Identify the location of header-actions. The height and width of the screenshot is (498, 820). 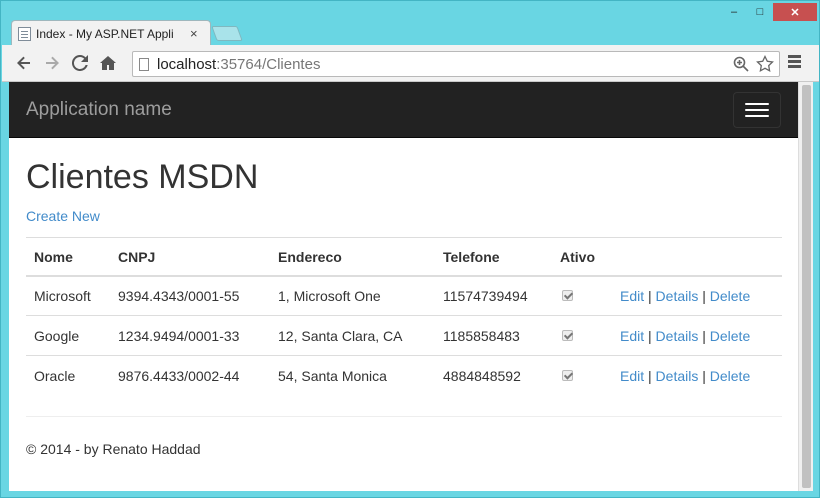
(697, 257).